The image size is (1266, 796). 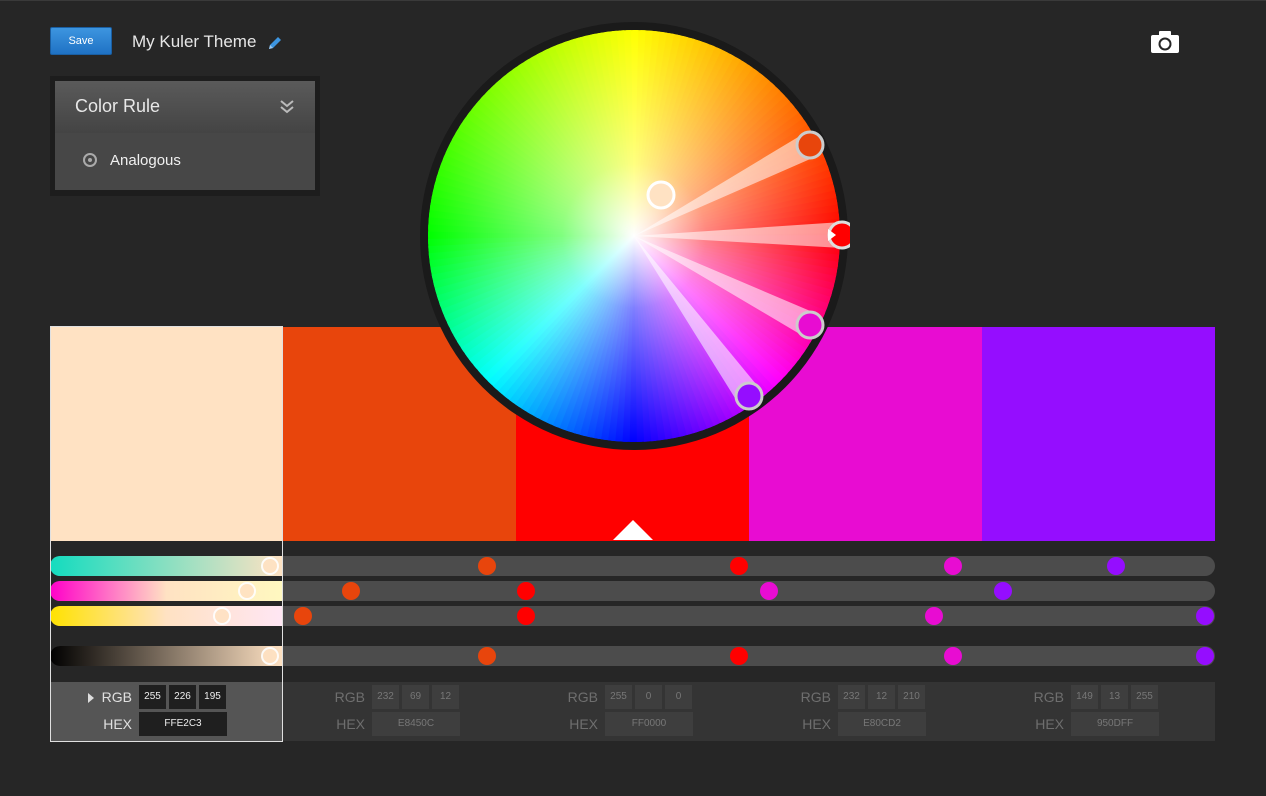 What do you see at coordinates (1115, 724) in the screenshot?
I see `hex-field: 950DFF` at bounding box center [1115, 724].